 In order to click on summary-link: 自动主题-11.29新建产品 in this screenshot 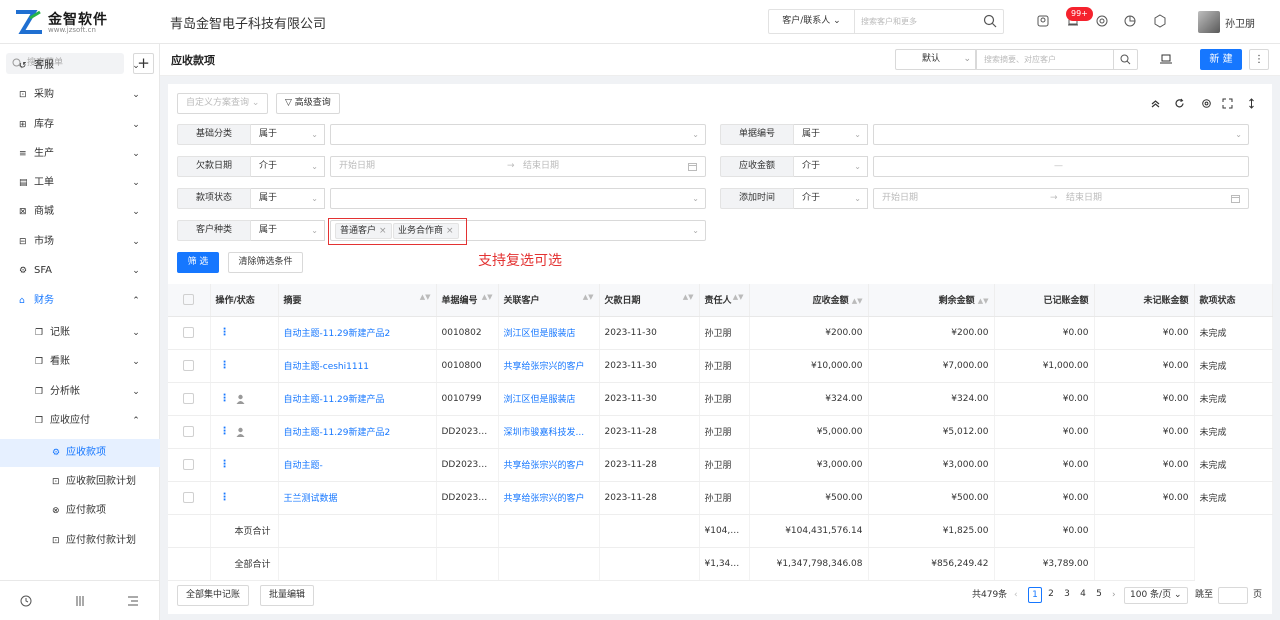, I will do `click(357, 399)`.